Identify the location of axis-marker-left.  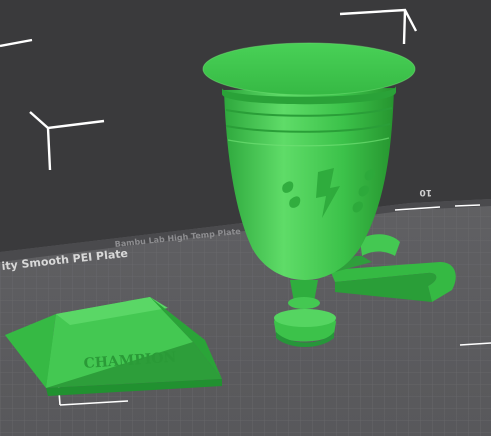
(16, 43).